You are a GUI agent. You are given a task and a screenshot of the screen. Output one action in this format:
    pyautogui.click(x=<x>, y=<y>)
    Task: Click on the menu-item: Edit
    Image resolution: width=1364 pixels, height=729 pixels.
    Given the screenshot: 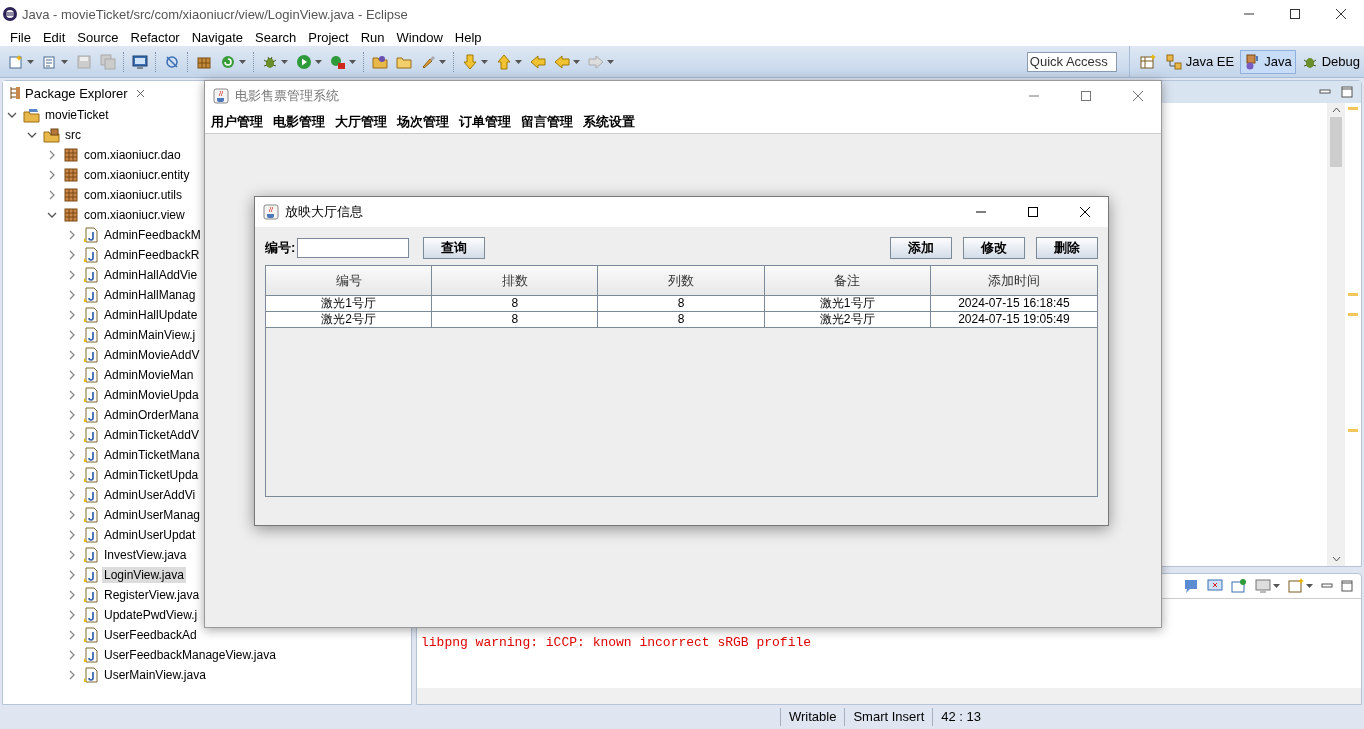 What is the action you would take?
    pyautogui.click(x=54, y=37)
    